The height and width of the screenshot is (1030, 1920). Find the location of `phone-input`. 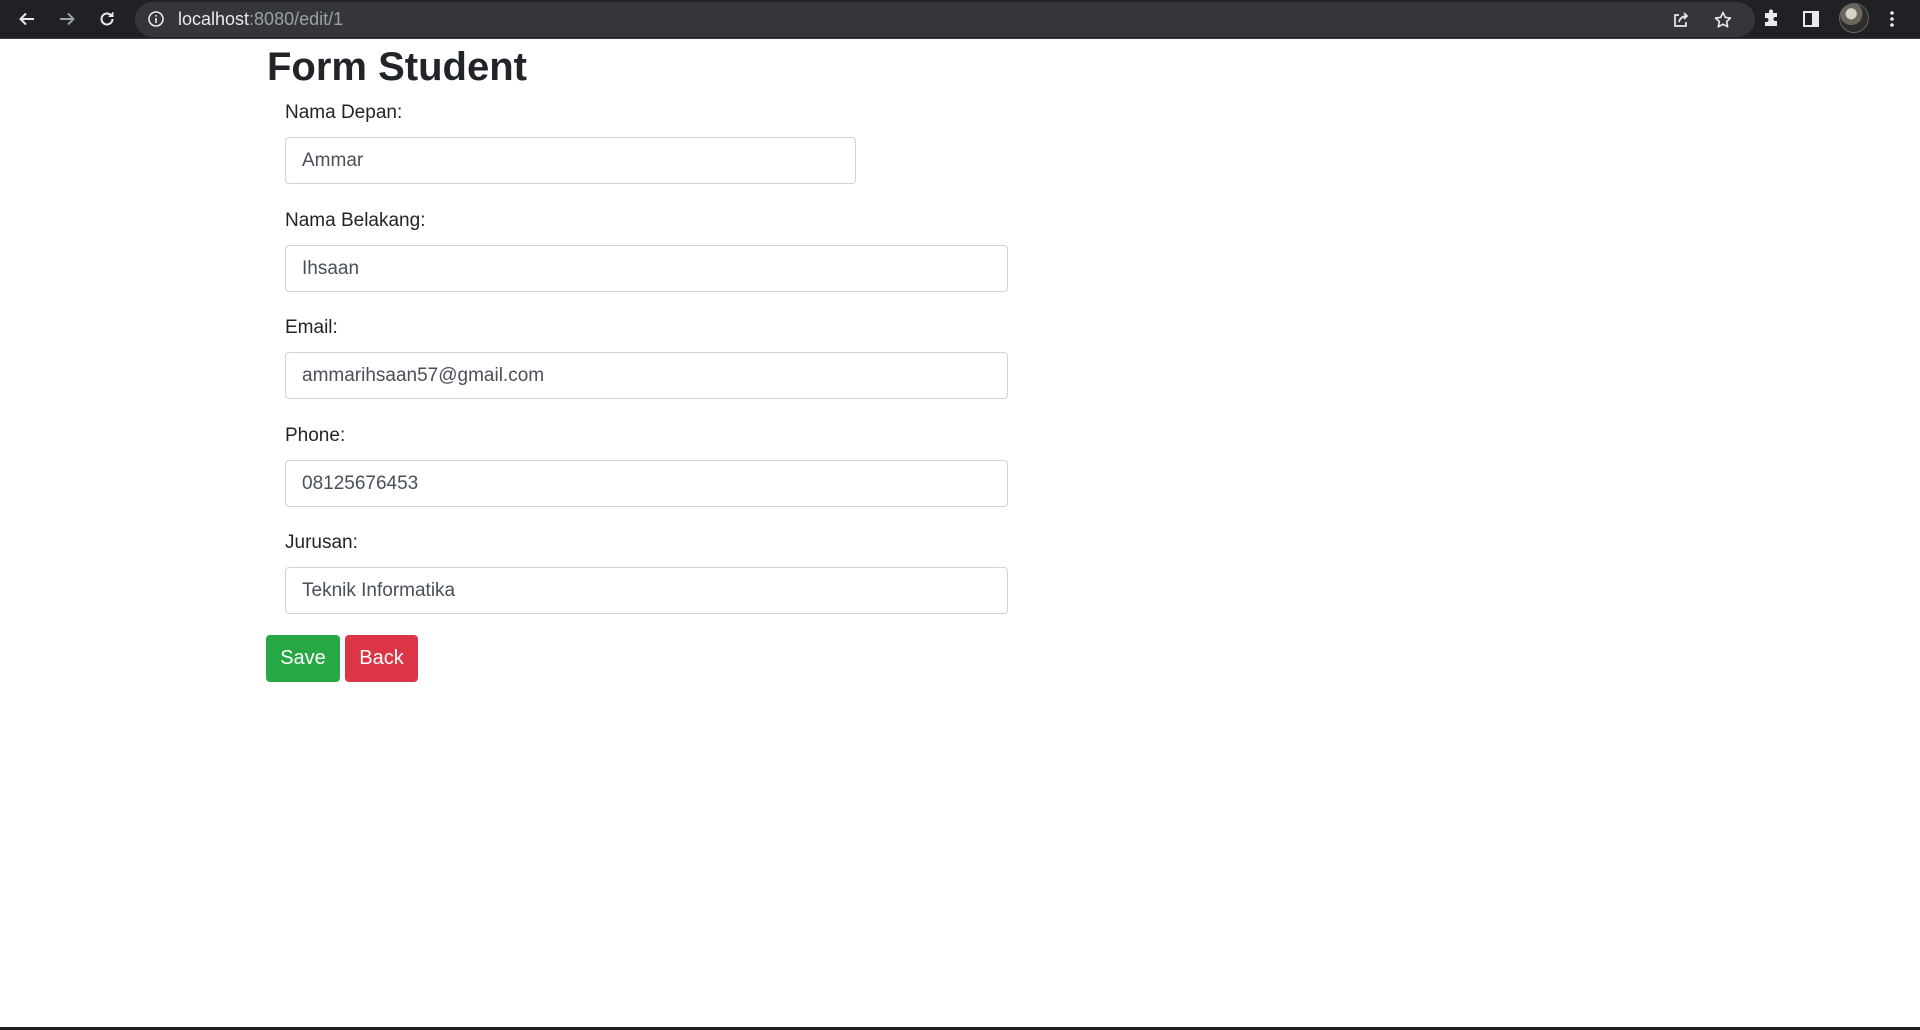

phone-input is located at coordinates (646, 483).